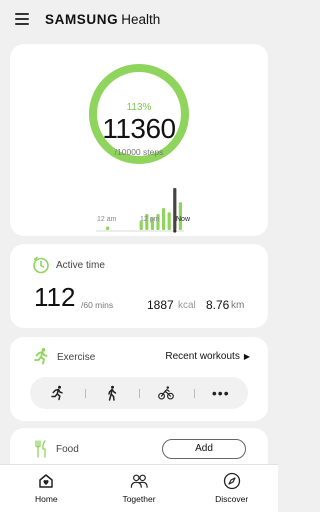  Describe the element at coordinates (139, 128) in the screenshot. I see `steps-count: 11360` at that location.